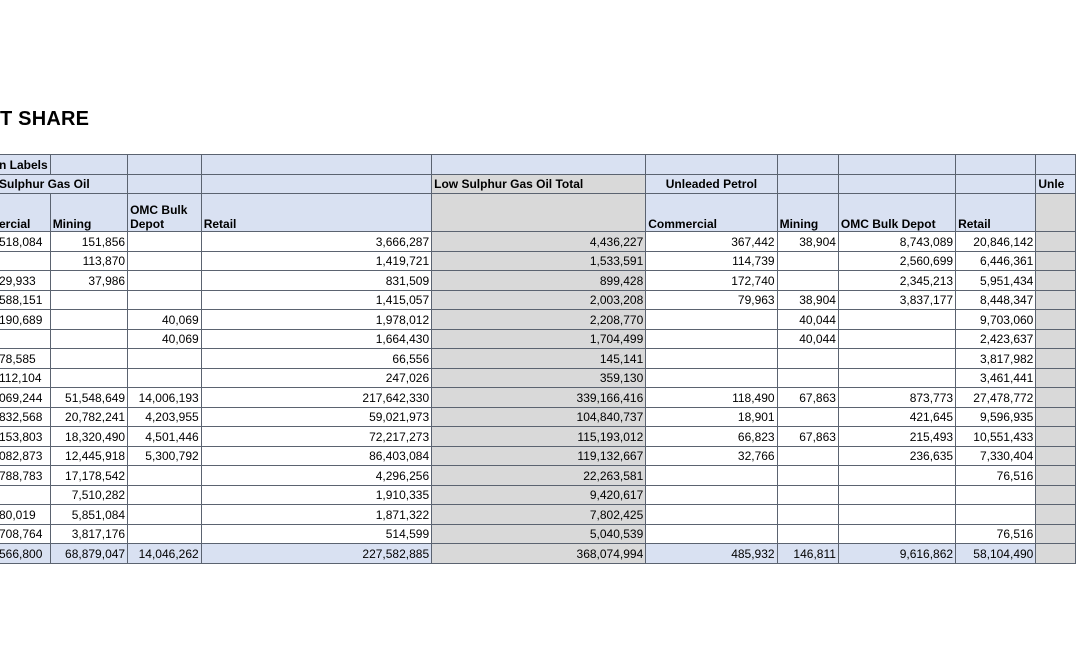 The height and width of the screenshot is (645, 1080). What do you see at coordinates (316, 455) in the screenshot?
I see `table-cell: 86,403,084` at bounding box center [316, 455].